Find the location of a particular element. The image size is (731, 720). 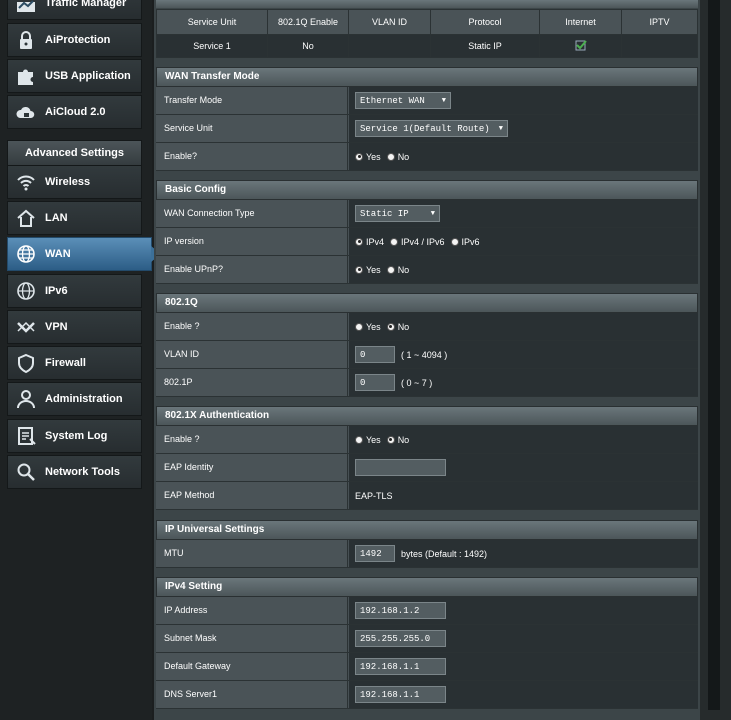

dns-server1-input: 192.168.1.1 is located at coordinates (400, 694).